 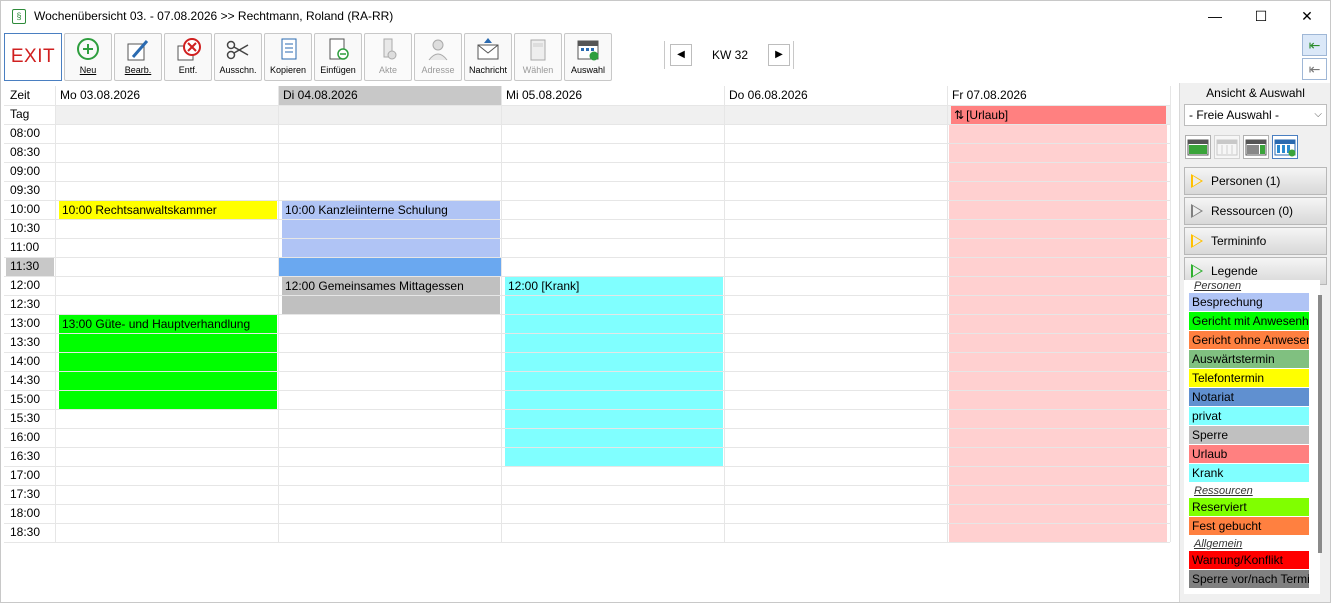 I want to click on legend-group-title: Allgemein, so click(x=1218, y=544).